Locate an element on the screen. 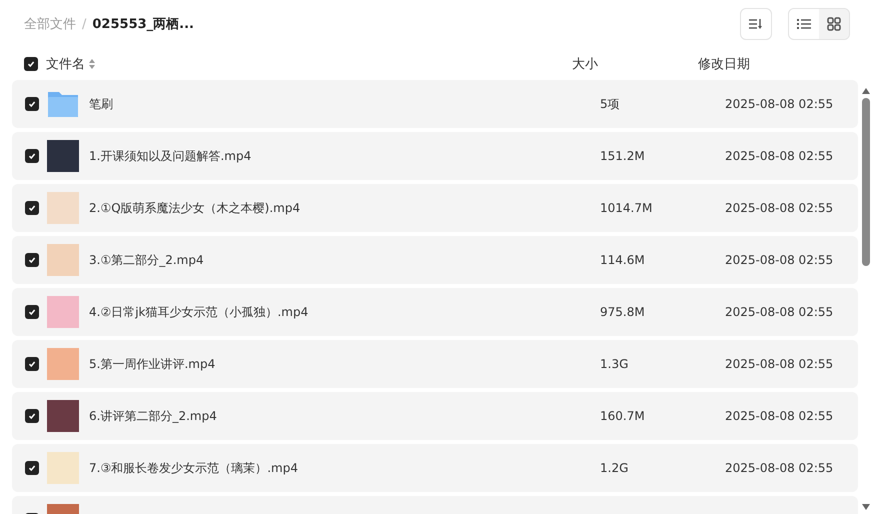 The image size is (874, 514). file-size: 1.2G is located at coordinates (615, 468).